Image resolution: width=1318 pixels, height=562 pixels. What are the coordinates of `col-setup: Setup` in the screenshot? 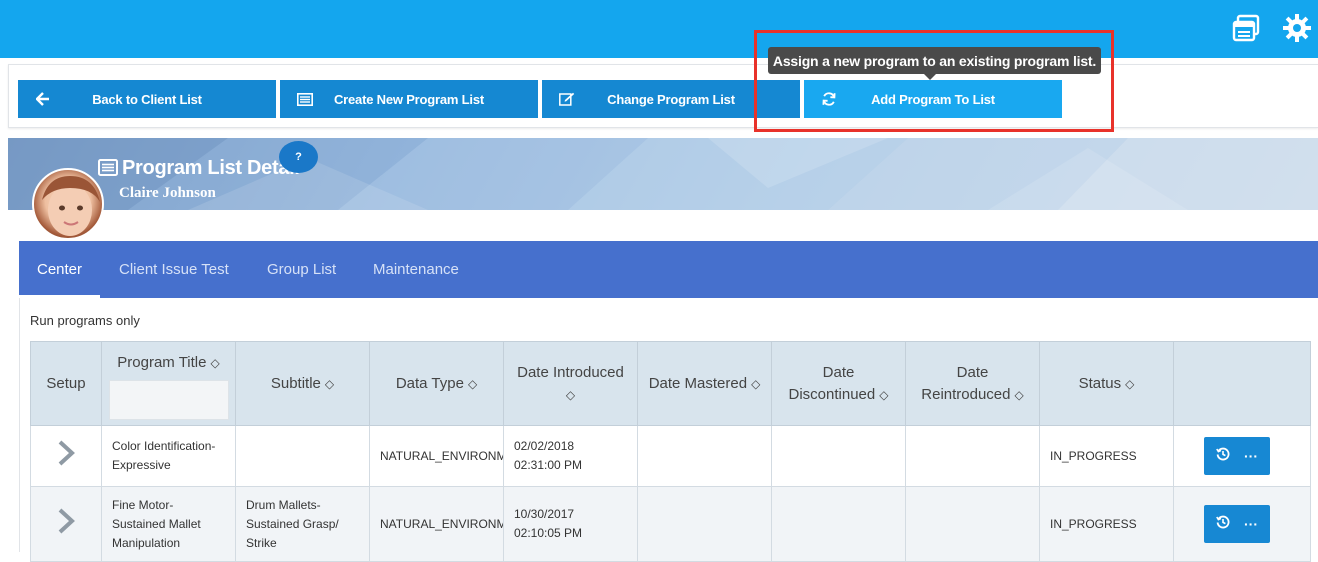 It's located at (66, 383).